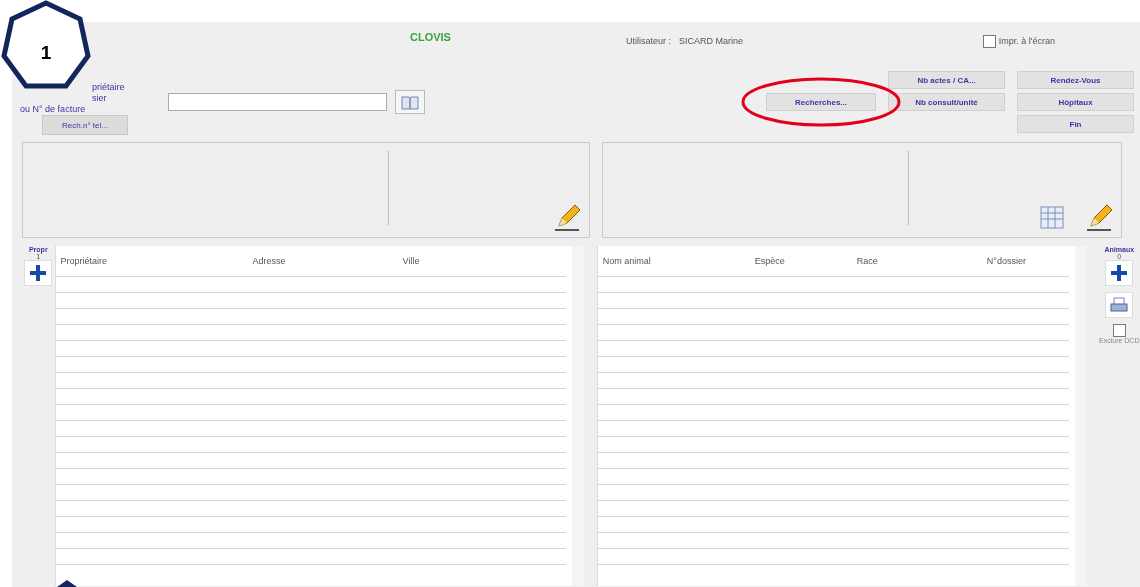 This screenshot has height=587, width=1140. Describe the element at coordinates (1006, 261) in the screenshot. I see `column-header: N°dossier` at that location.